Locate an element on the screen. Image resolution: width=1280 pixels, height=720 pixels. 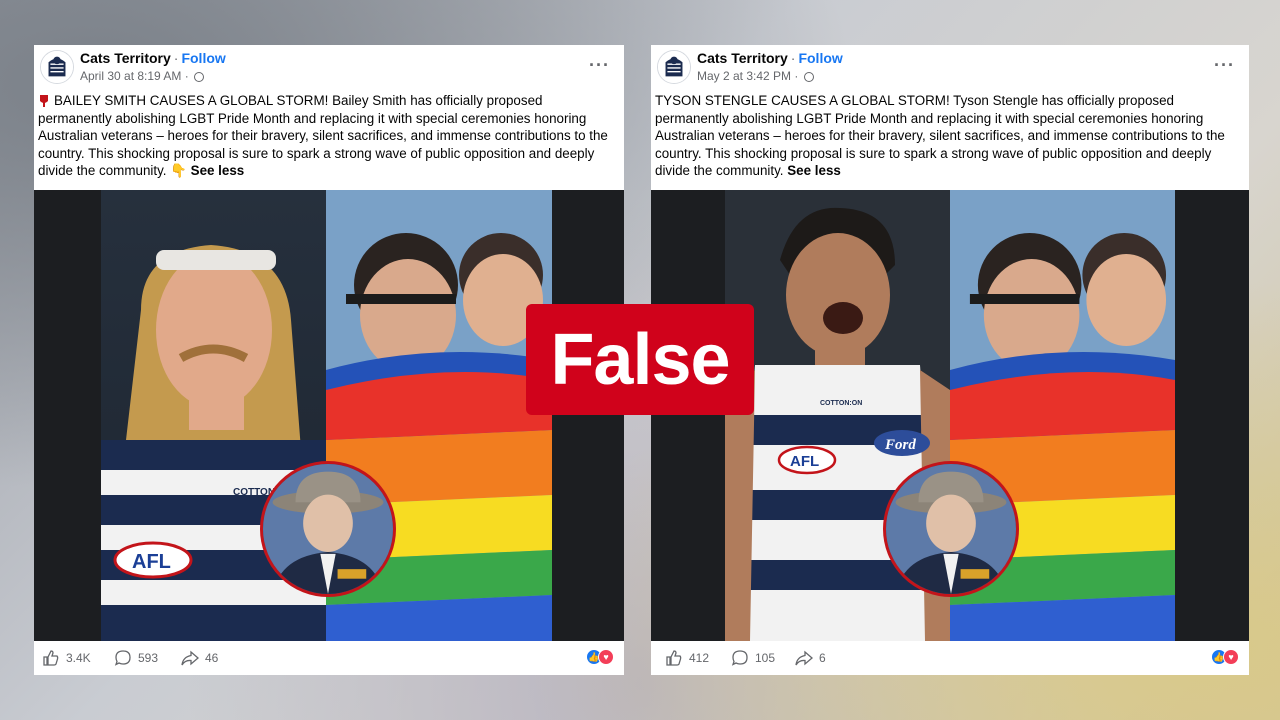
comment-stat: 593 is located at coordinates (136, 658).